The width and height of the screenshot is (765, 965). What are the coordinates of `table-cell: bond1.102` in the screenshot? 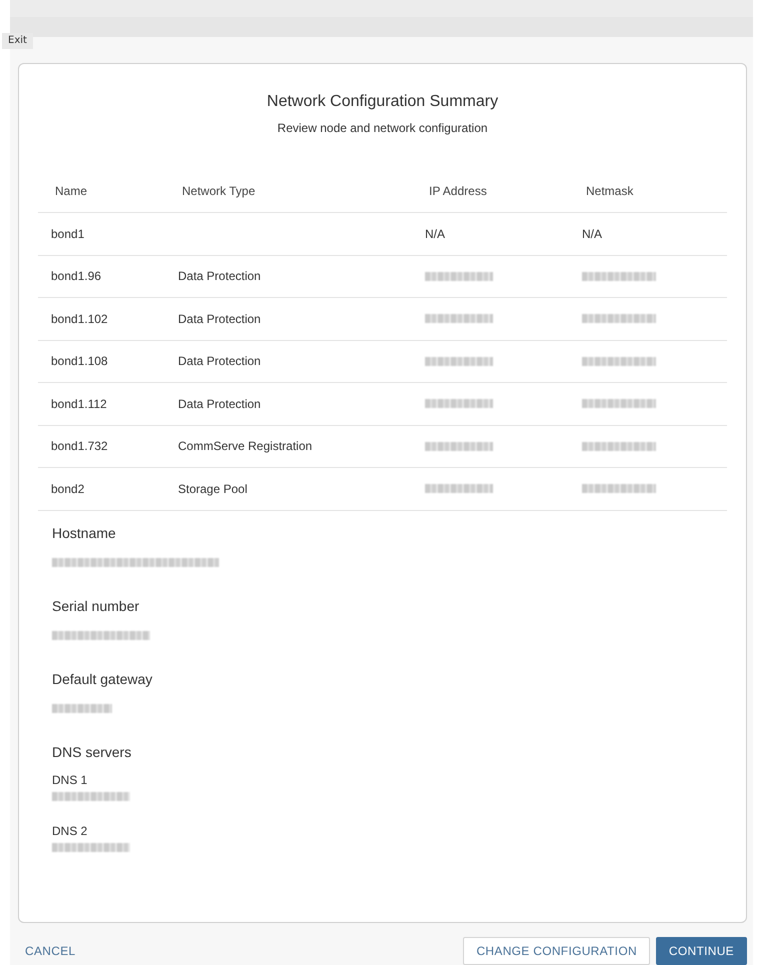 It's located at (79, 319).